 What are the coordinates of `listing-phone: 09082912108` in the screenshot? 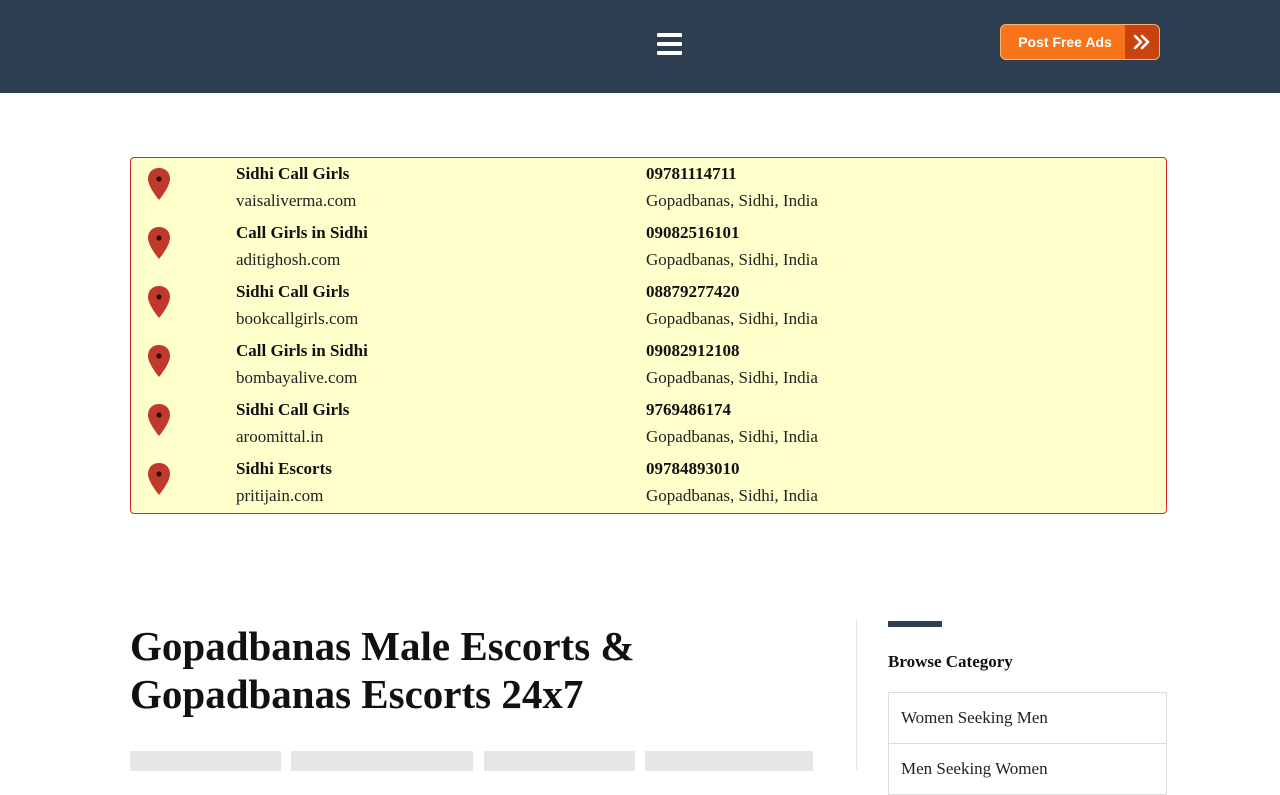 It's located at (693, 351).